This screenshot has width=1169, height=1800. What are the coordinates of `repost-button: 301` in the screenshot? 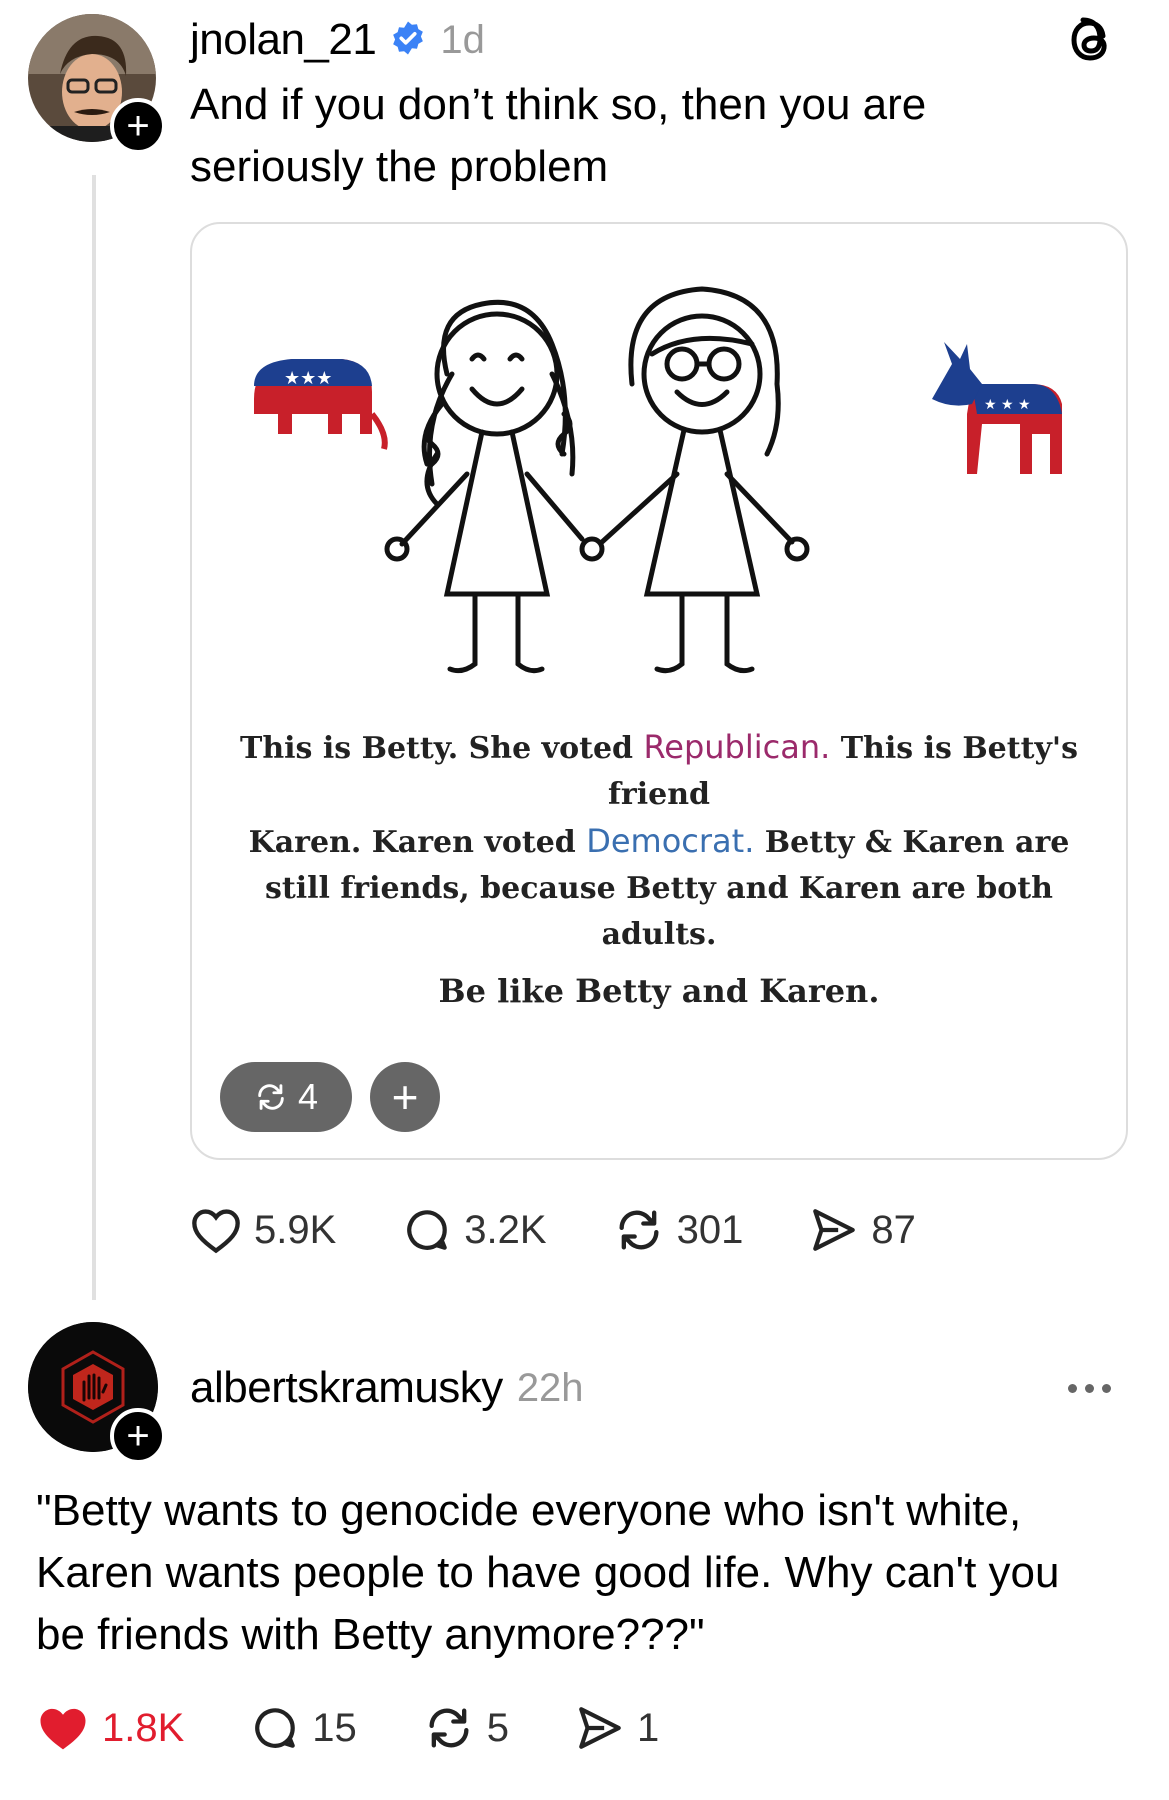 It's located at (678, 1230).